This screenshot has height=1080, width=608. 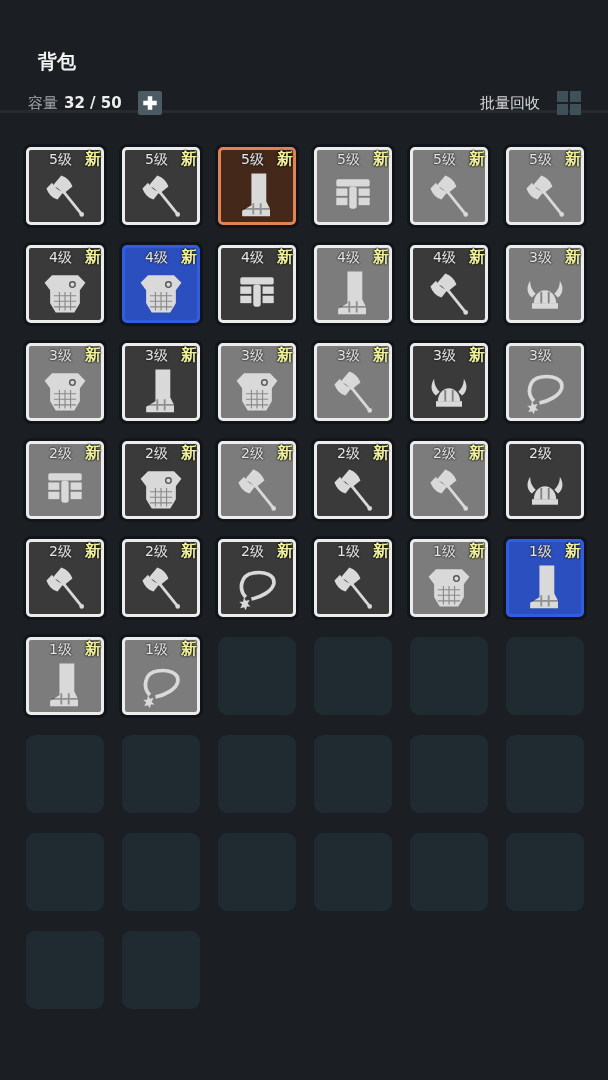 I want to click on item-slot: 2级, so click(x=545, y=480).